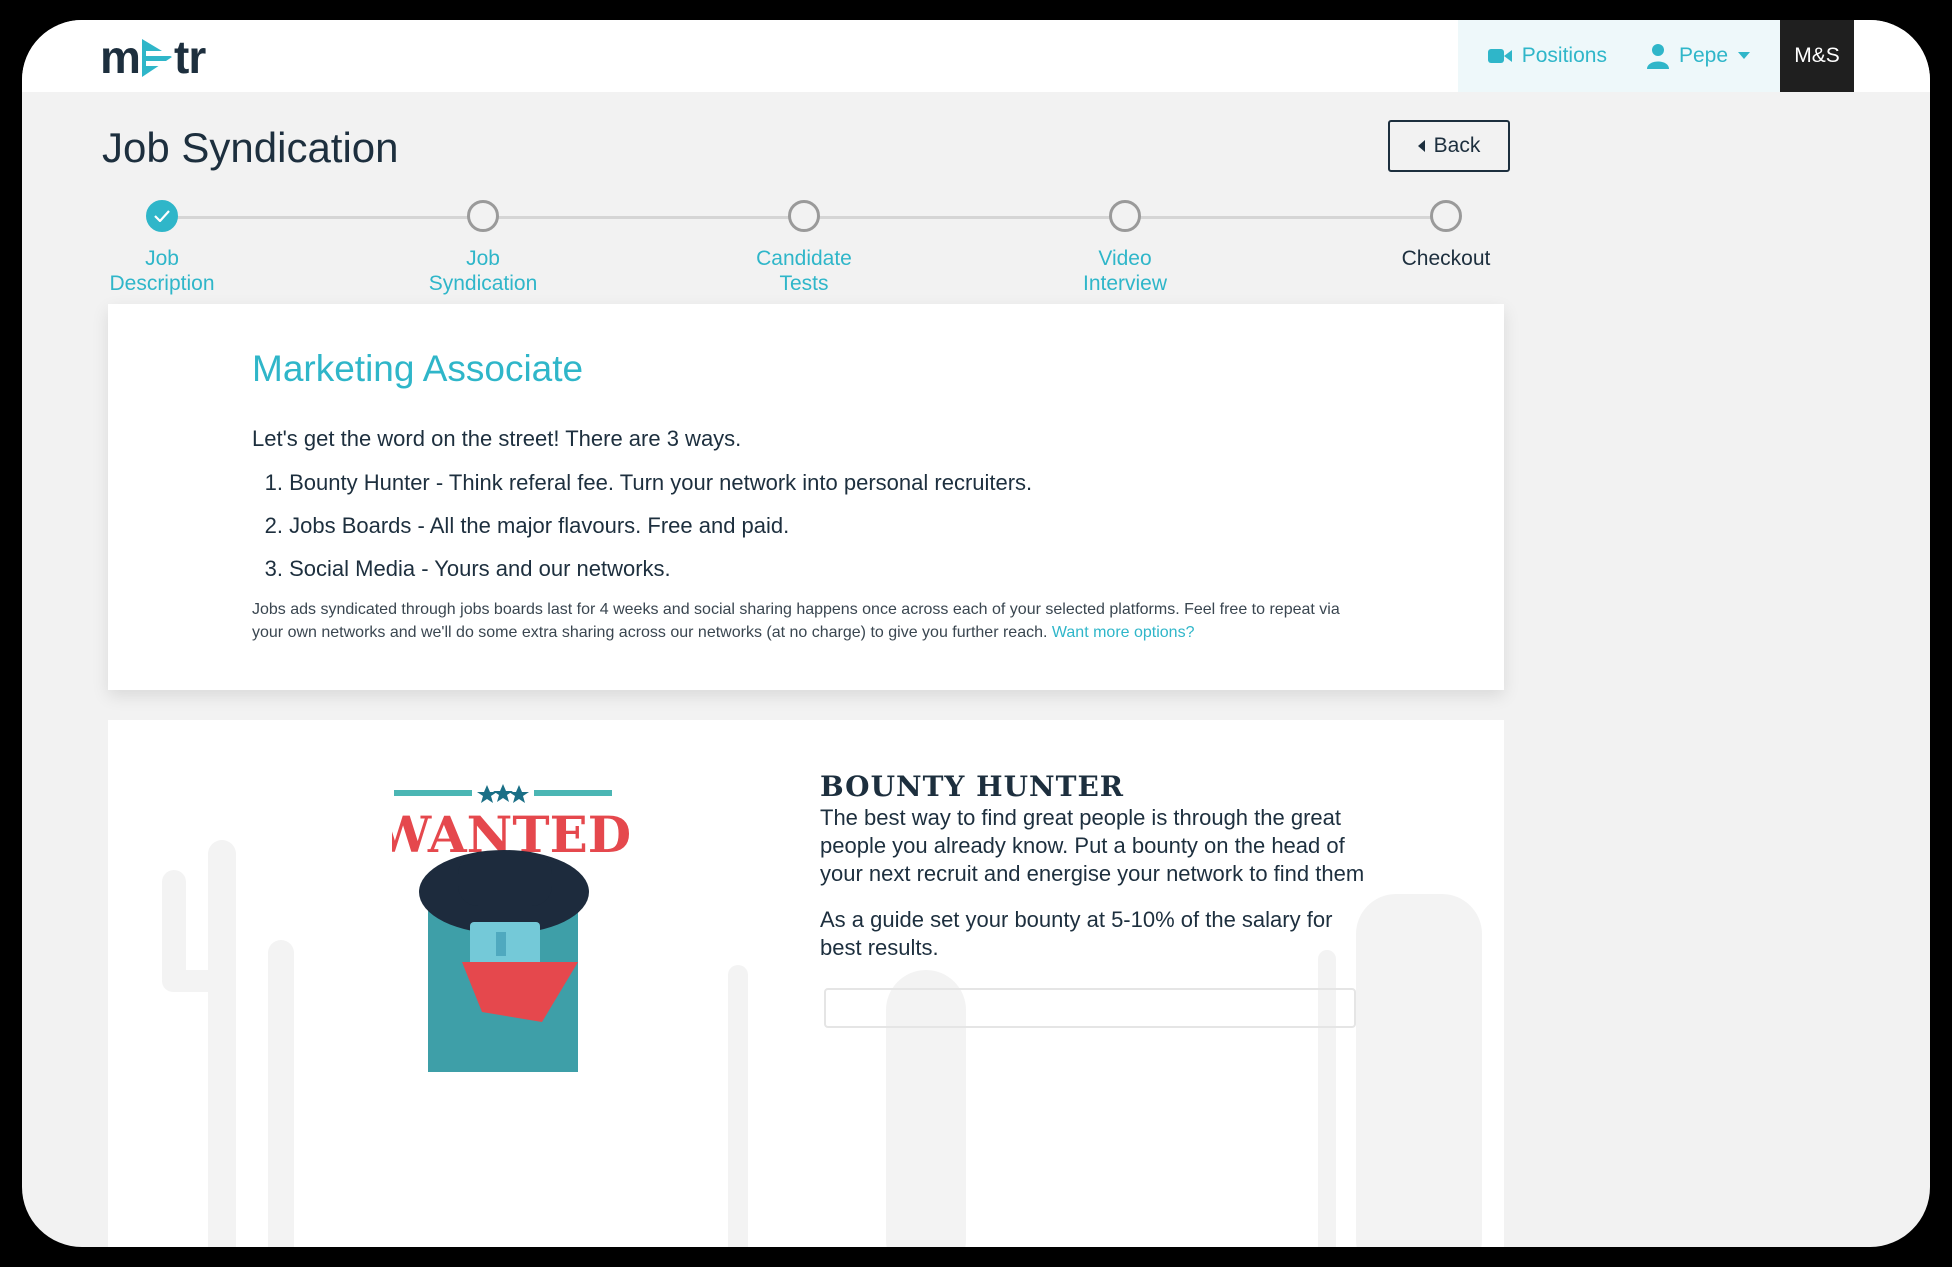  Describe the element at coordinates (1817, 56) in the screenshot. I see `company-badge: M&S` at that location.